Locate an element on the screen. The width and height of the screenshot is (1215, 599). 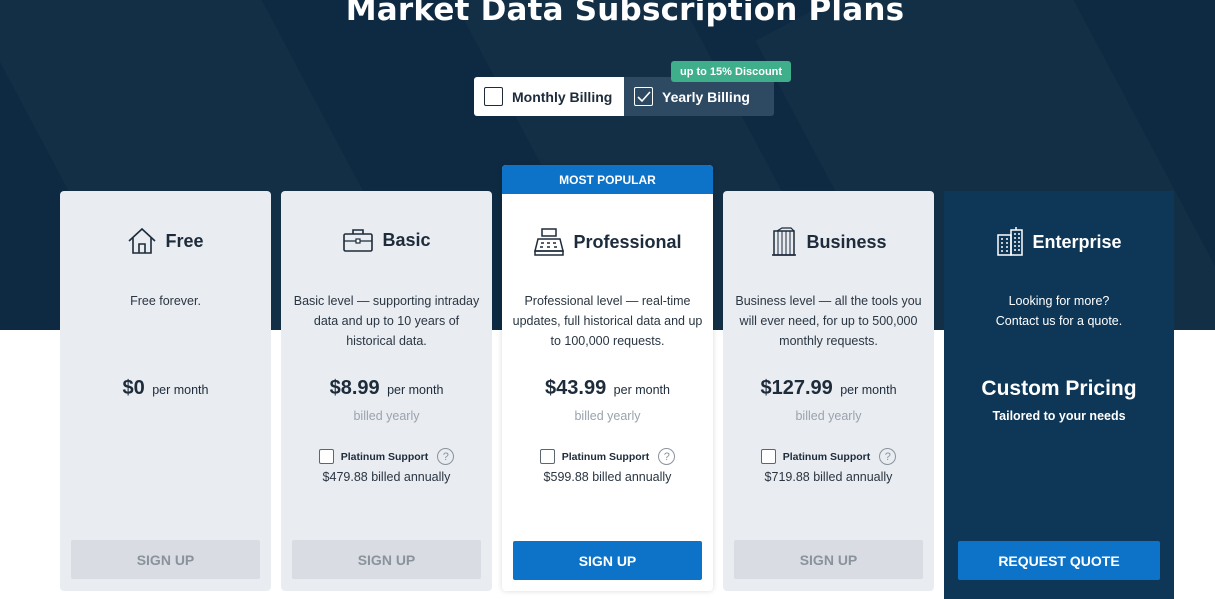
cash-register-icon is located at coordinates (549, 242).